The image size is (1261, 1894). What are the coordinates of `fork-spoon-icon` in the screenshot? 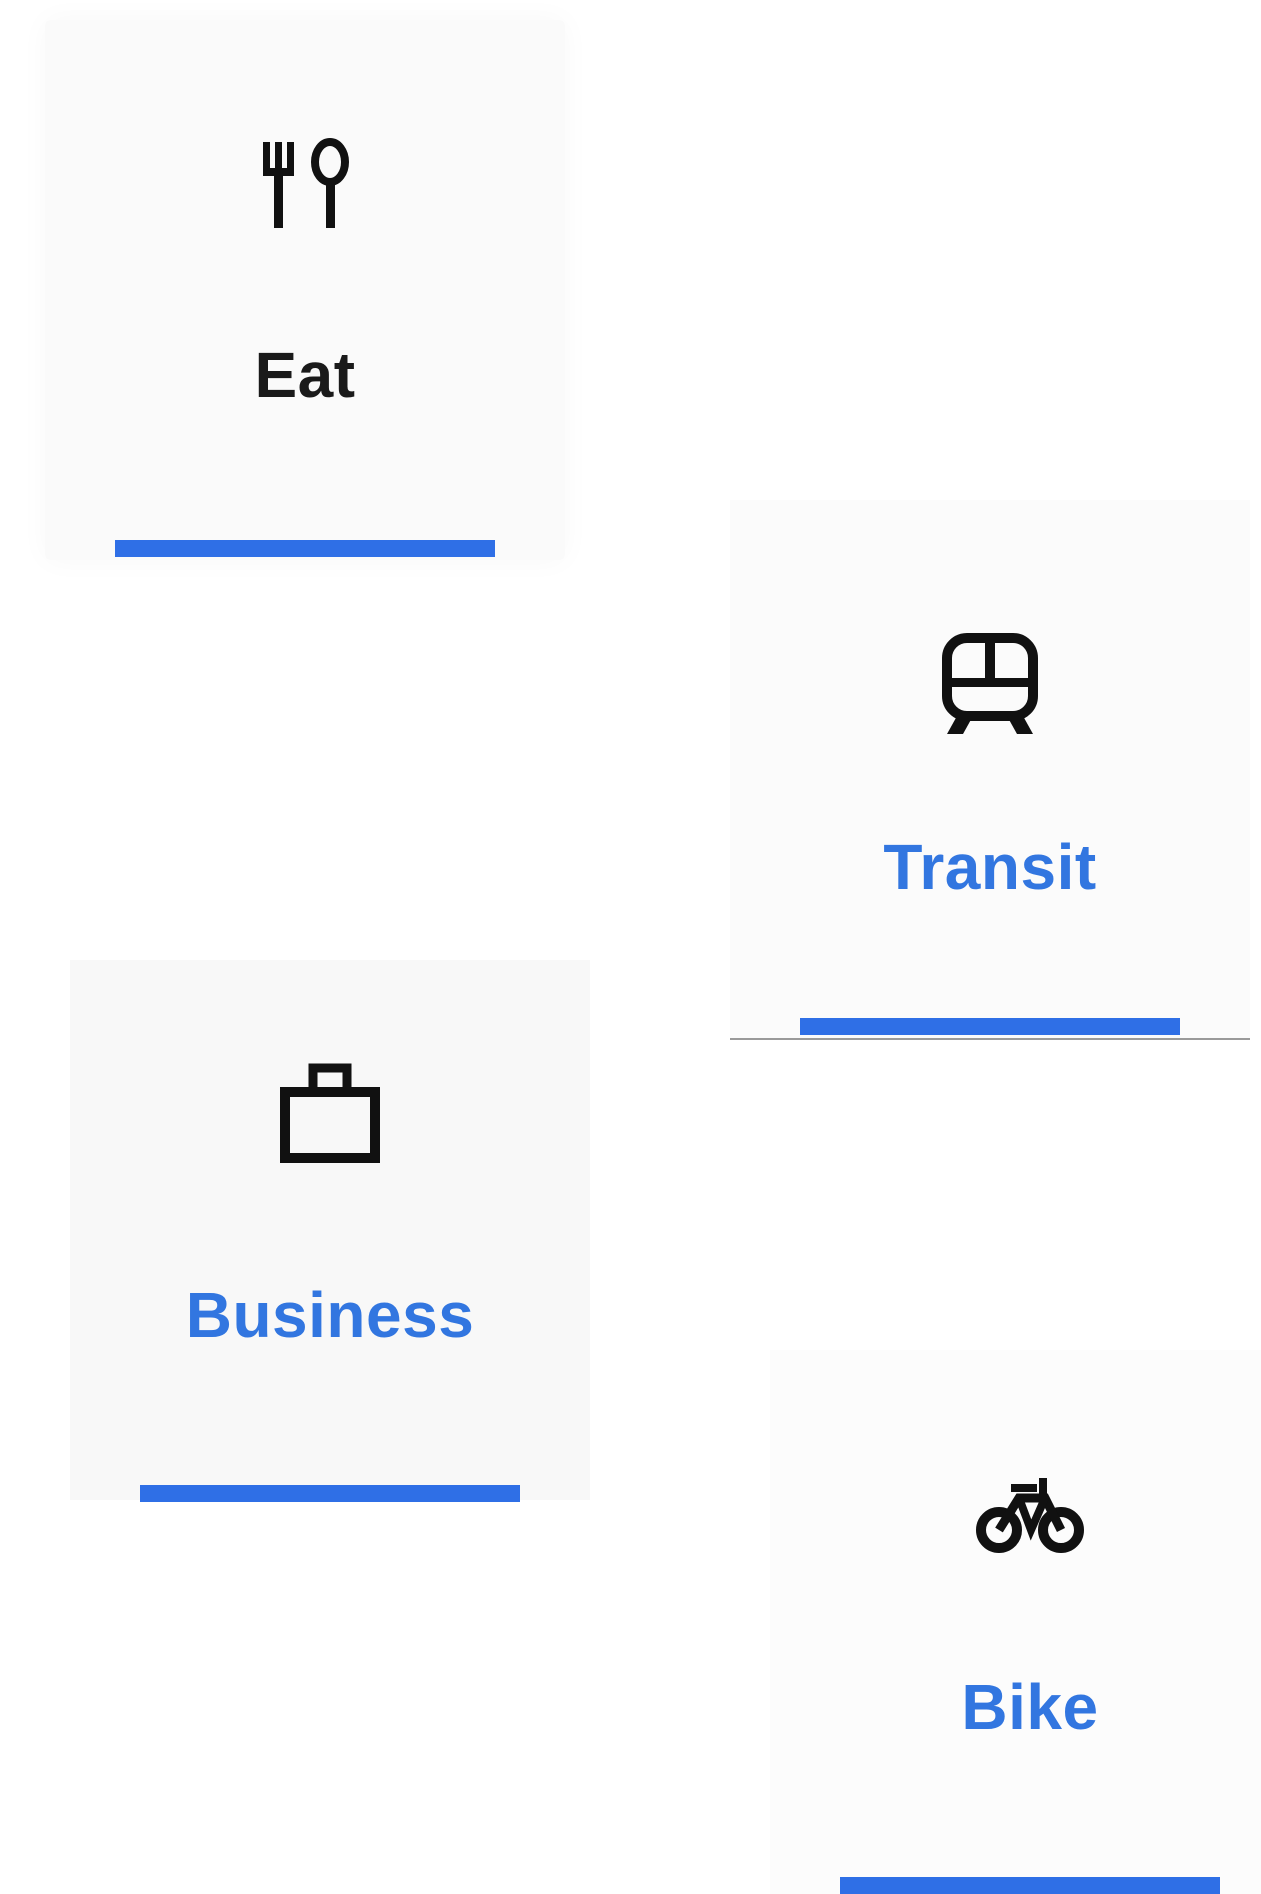 It's located at (306, 183).